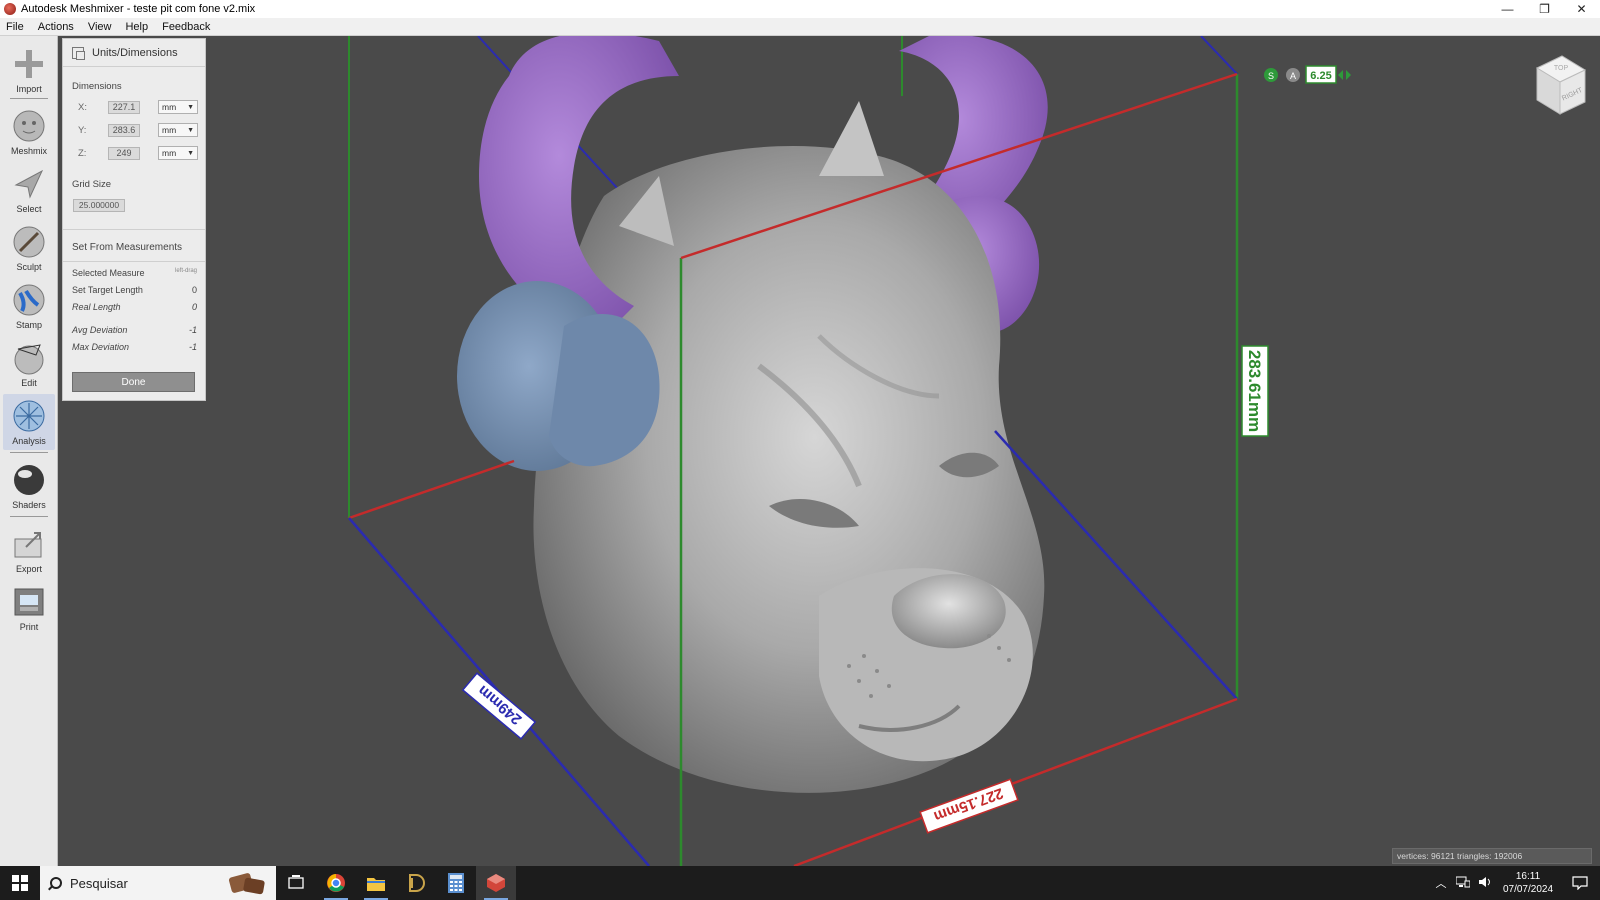 Image resolution: width=1600 pixels, height=900 pixels. What do you see at coordinates (851, 138) in the screenshot?
I see `dog-ear-right` at bounding box center [851, 138].